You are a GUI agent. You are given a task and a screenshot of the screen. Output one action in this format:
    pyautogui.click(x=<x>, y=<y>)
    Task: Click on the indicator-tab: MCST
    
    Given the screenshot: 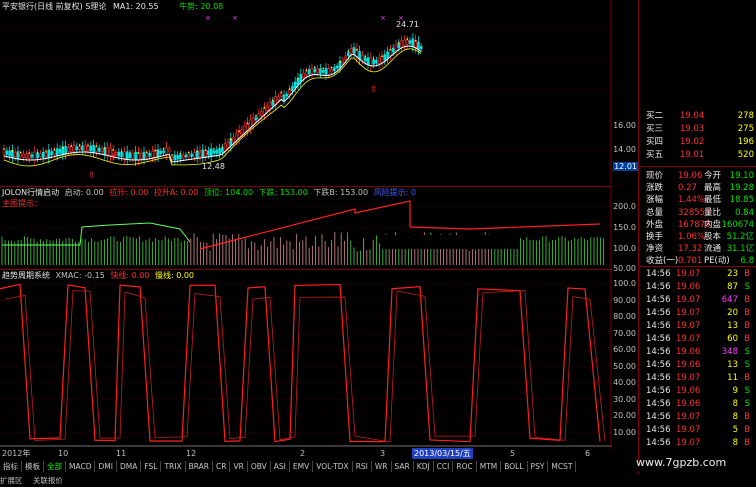 What is the action you would take?
    pyautogui.click(x=562, y=466)
    